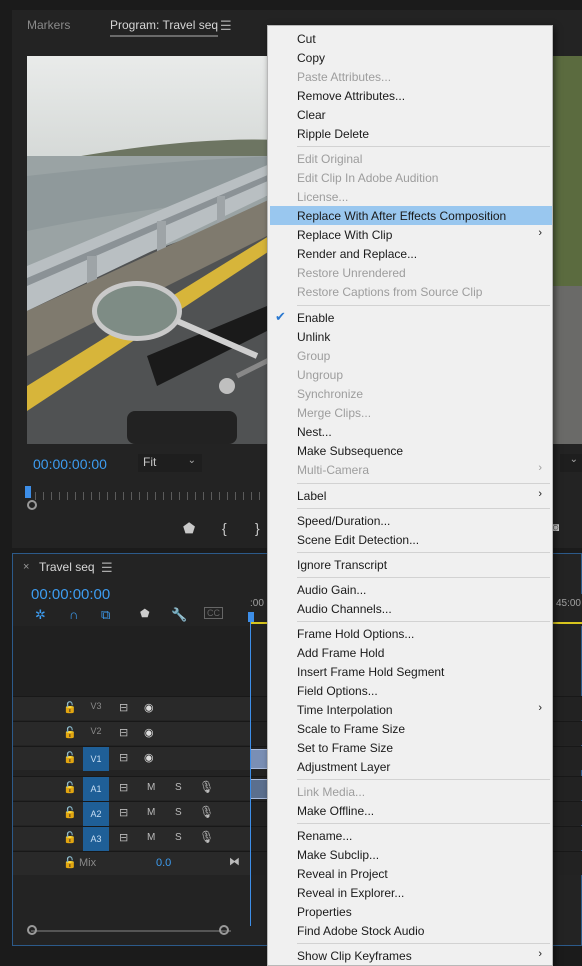 The image size is (582, 966). Describe the element at coordinates (105, 615) in the screenshot. I see `linked-selection-icon: ⧉` at that location.